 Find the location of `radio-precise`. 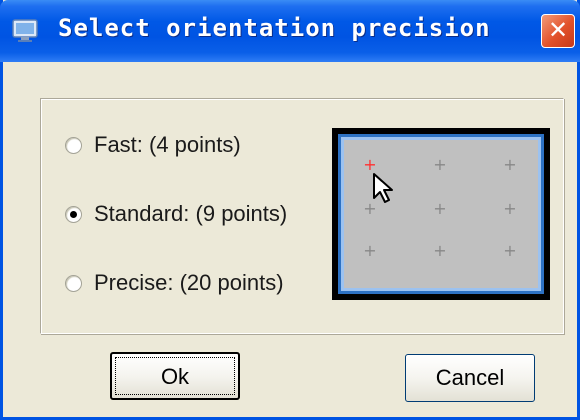

radio-precise is located at coordinates (73, 283).